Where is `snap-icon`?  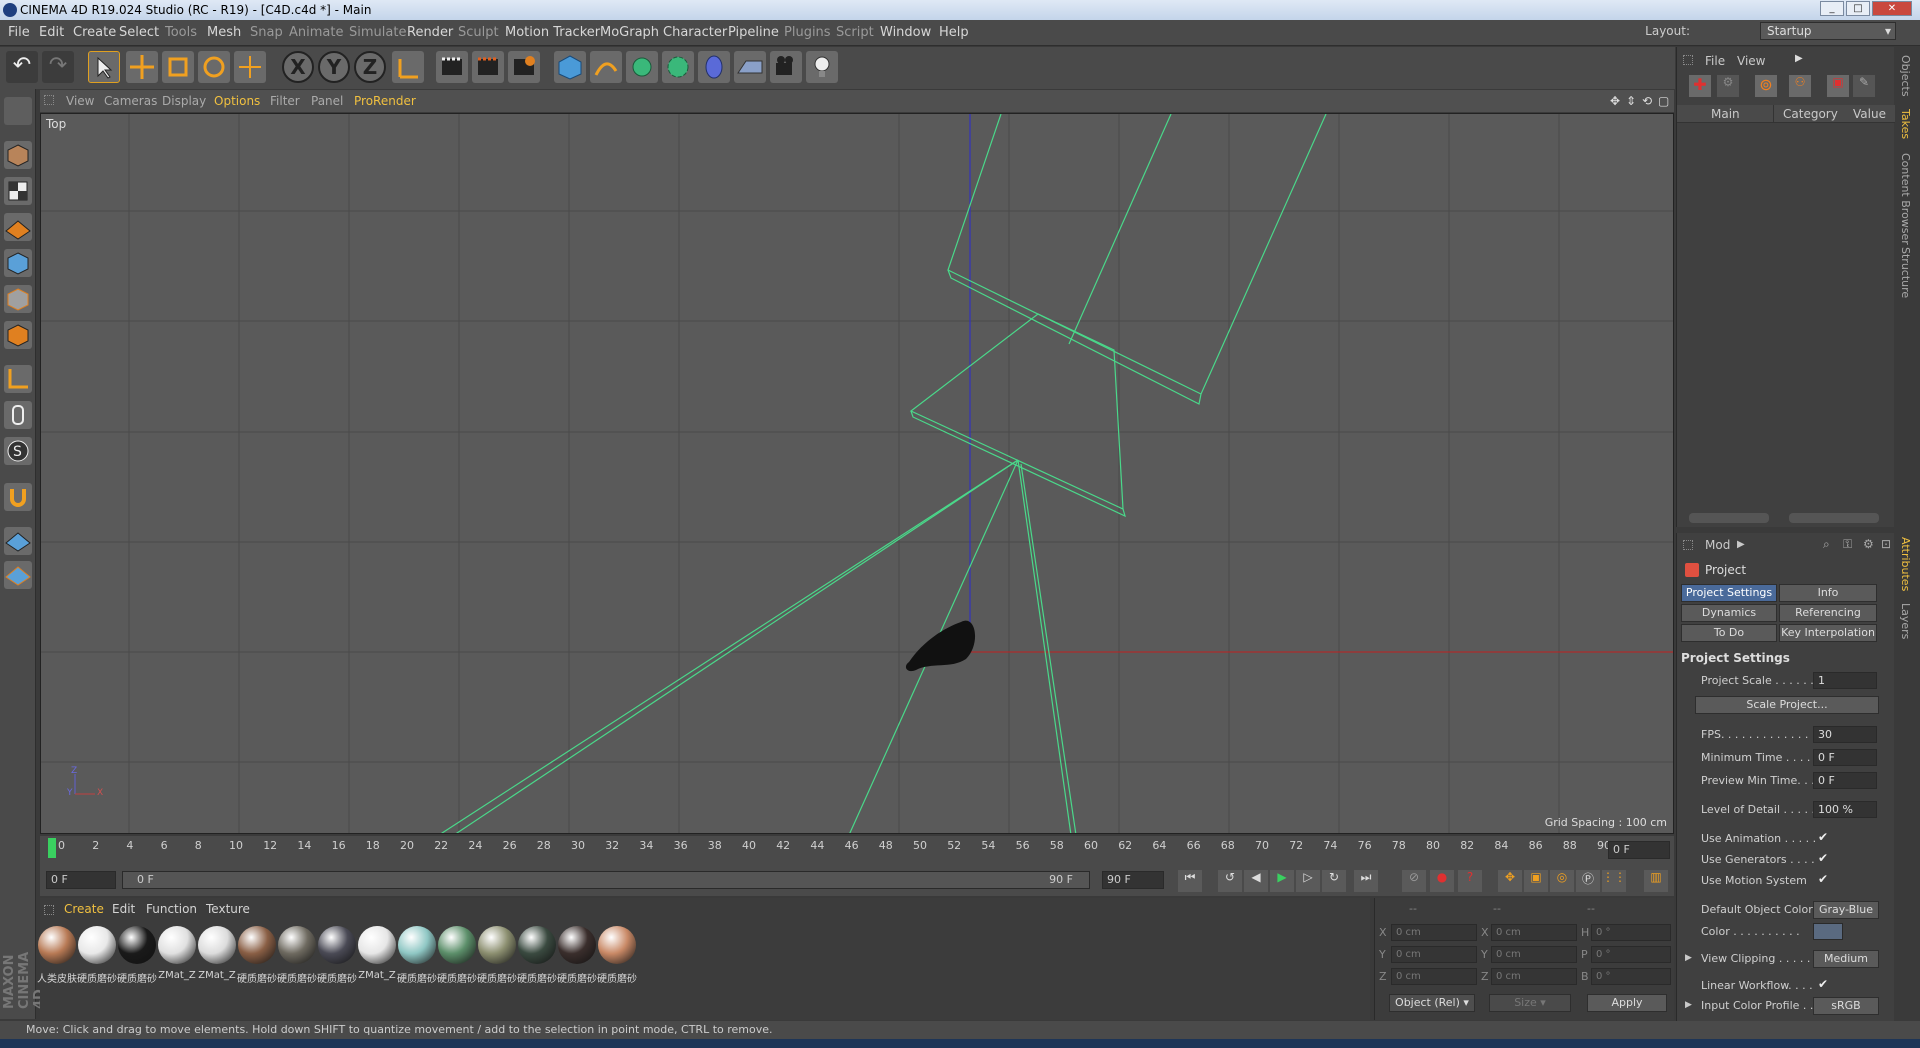
snap-icon is located at coordinates (18, 497).